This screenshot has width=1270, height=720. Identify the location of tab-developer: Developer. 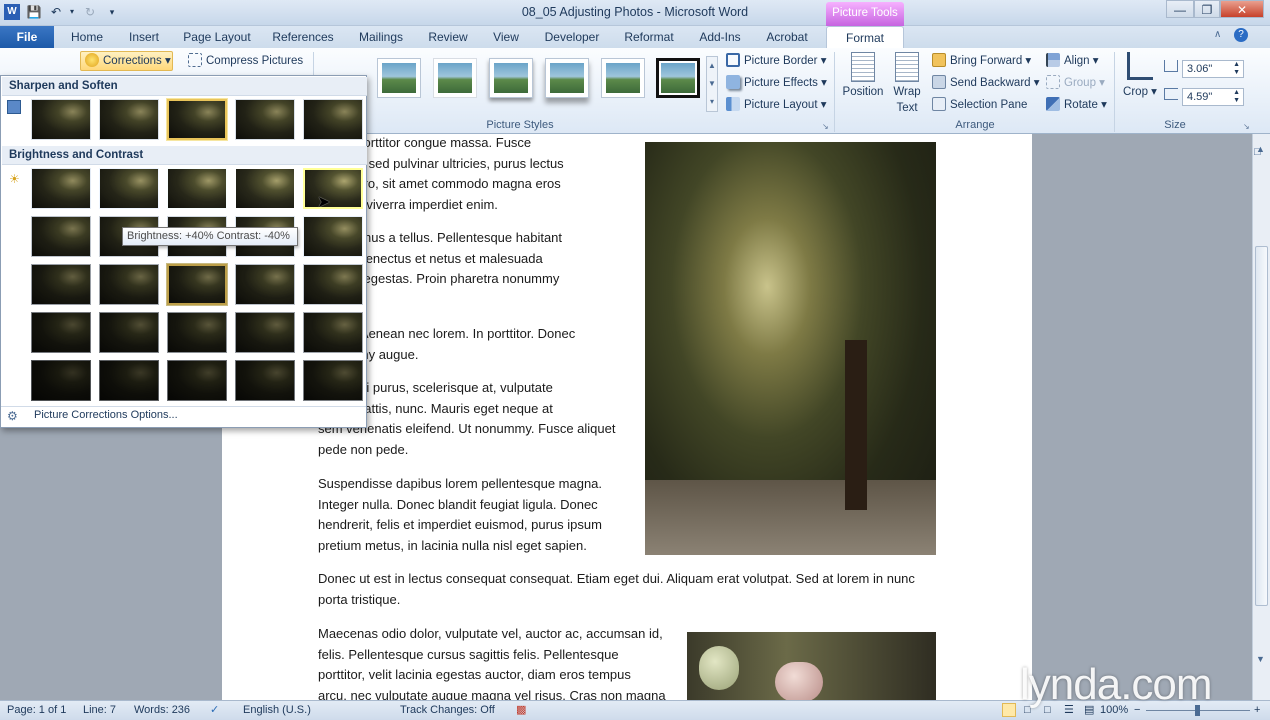
(572, 37).